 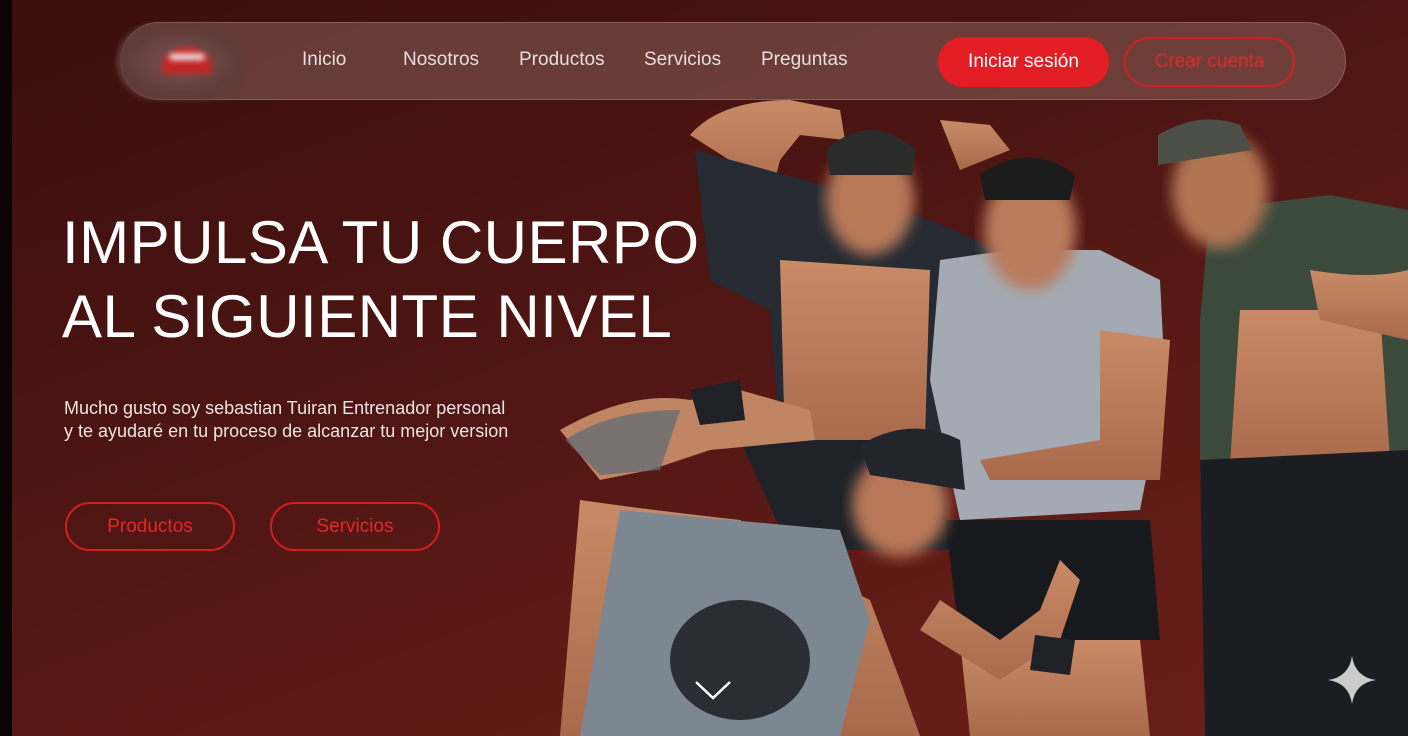 What do you see at coordinates (1352, 680) in the screenshot?
I see `sparkle-icon` at bounding box center [1352, 680].